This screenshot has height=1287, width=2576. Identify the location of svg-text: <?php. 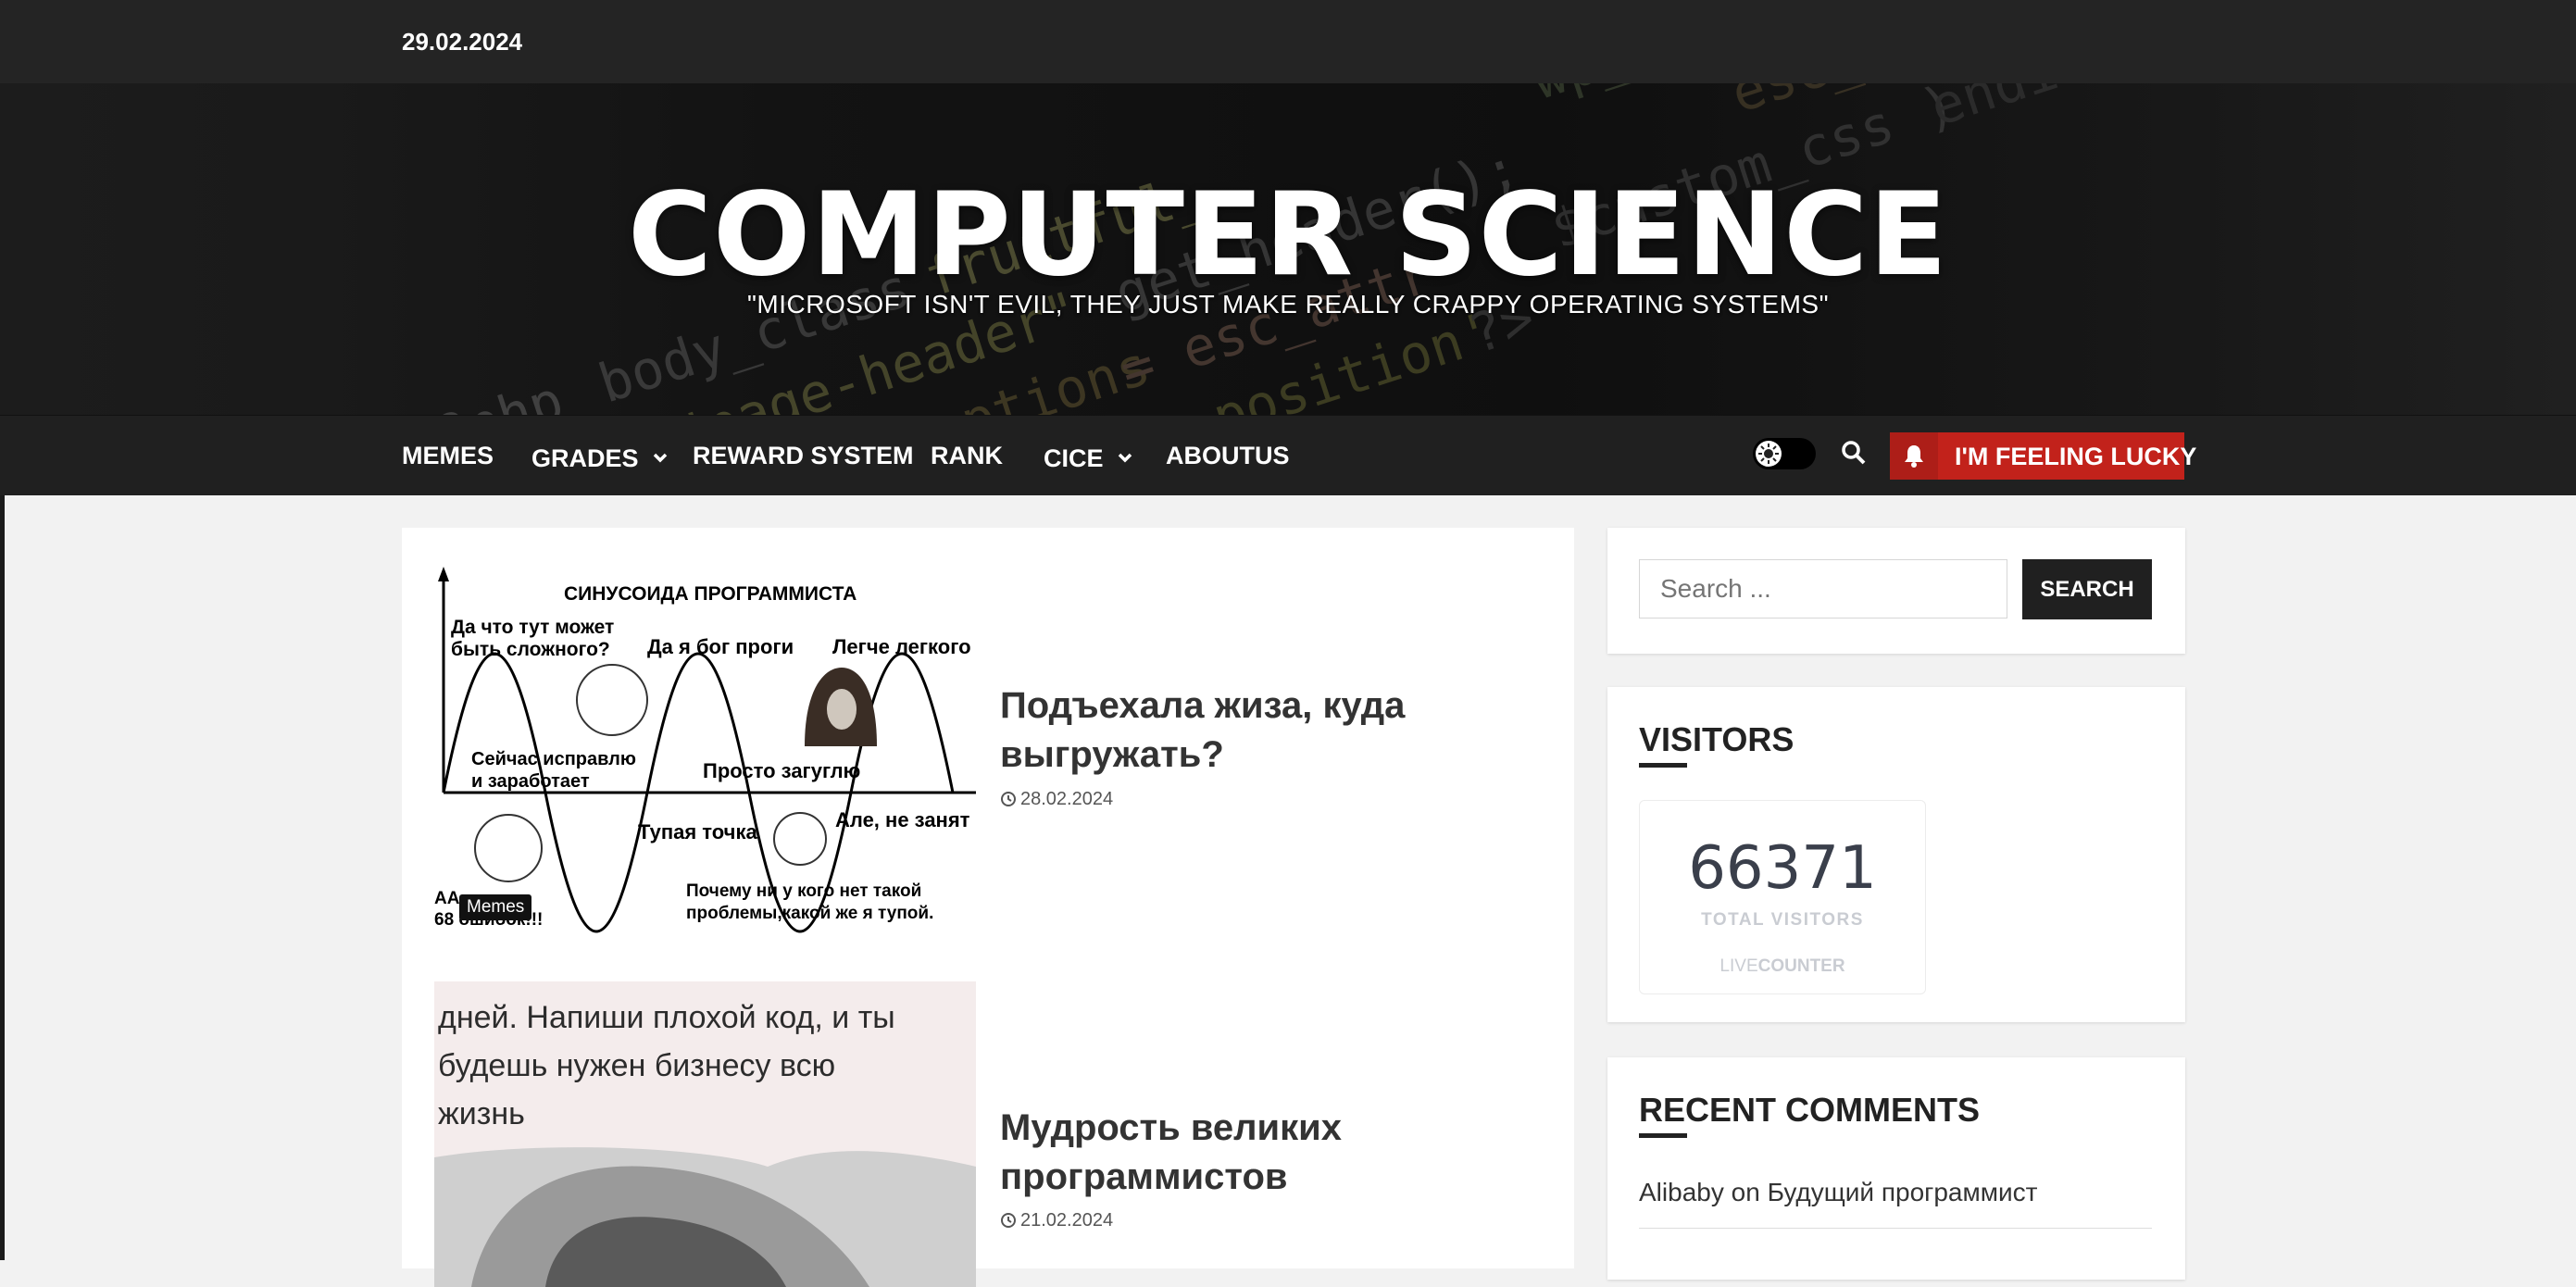
(483, 392).